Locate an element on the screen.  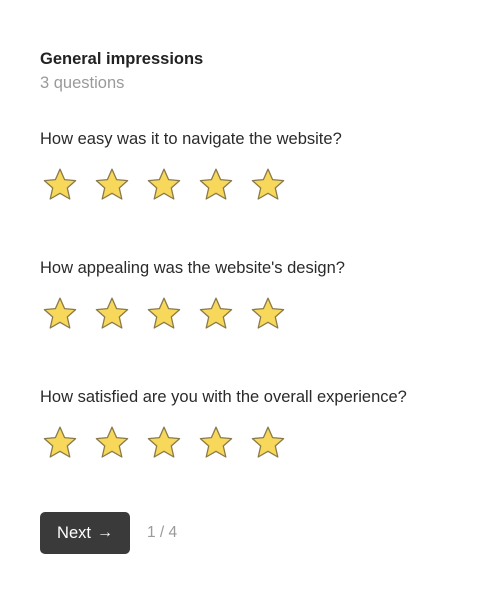
survey-footer: Next → 1 / 4 is located at coordinates (108, 533).